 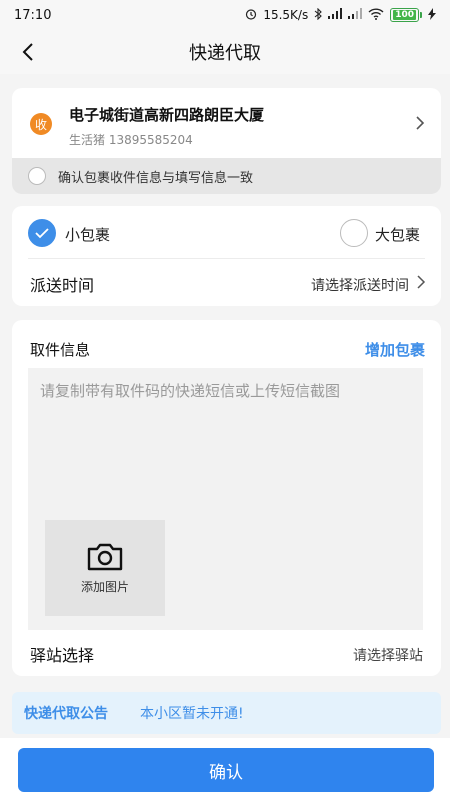 I want to click on battery-level: 100, so click(x=404, y=15).